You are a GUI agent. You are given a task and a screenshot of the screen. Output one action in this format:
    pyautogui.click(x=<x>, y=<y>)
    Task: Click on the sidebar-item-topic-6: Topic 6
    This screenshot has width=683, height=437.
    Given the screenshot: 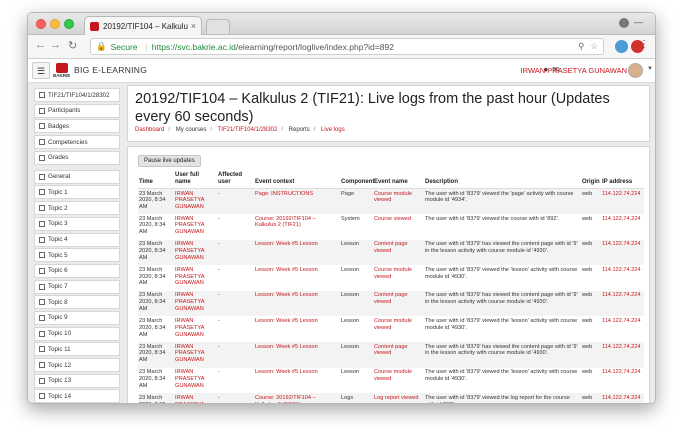 What is the action you would take?
    pyautogui.click(x=77, y=270)
    